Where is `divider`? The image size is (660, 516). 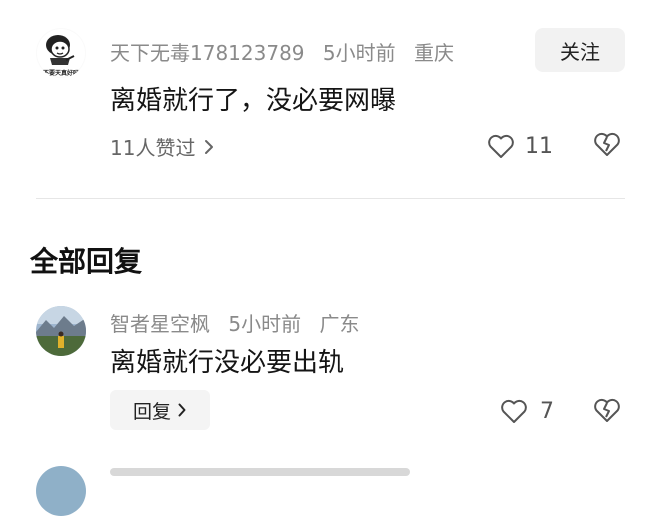 divider is located at coordinates (330, 198).